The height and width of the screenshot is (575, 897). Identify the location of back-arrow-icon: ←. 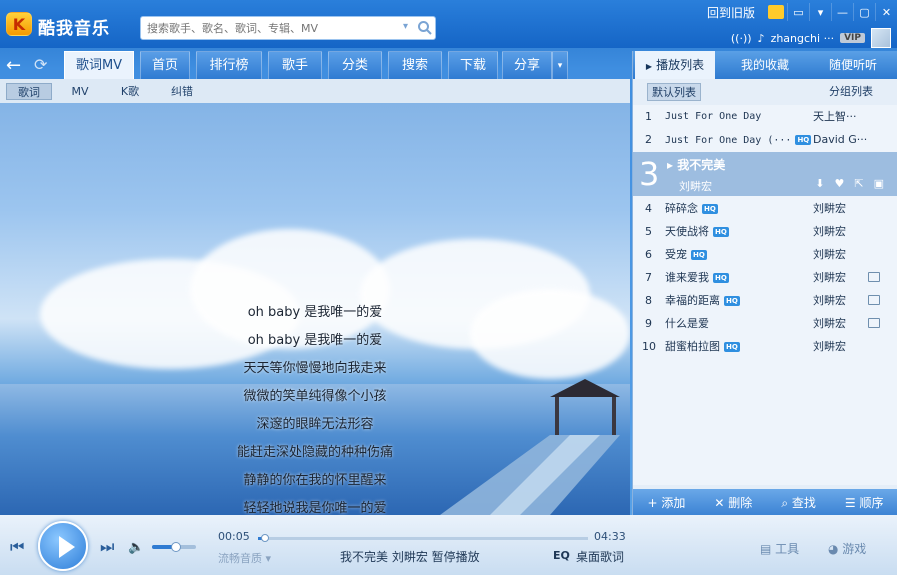
(13, 65).